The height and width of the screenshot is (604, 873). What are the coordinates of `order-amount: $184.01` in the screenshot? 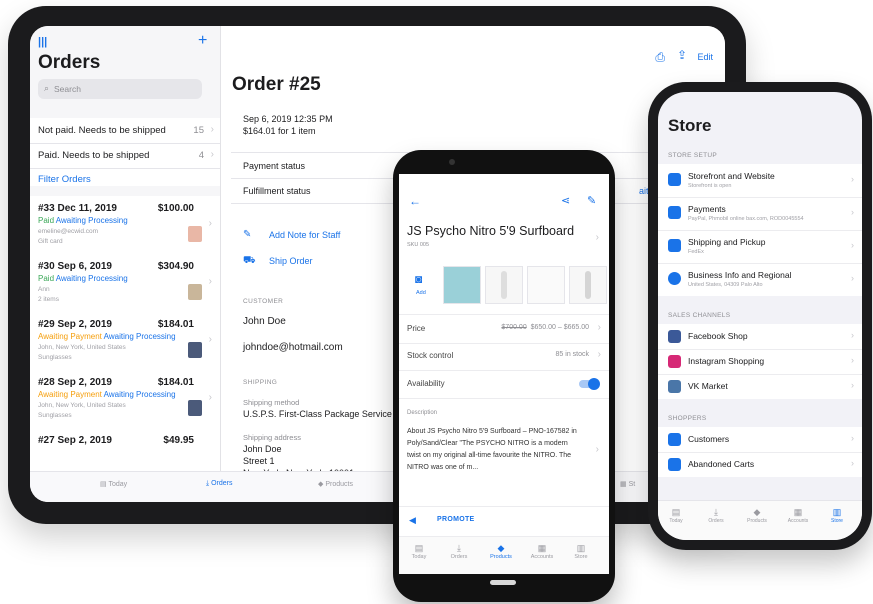 It's located at (175, 324).